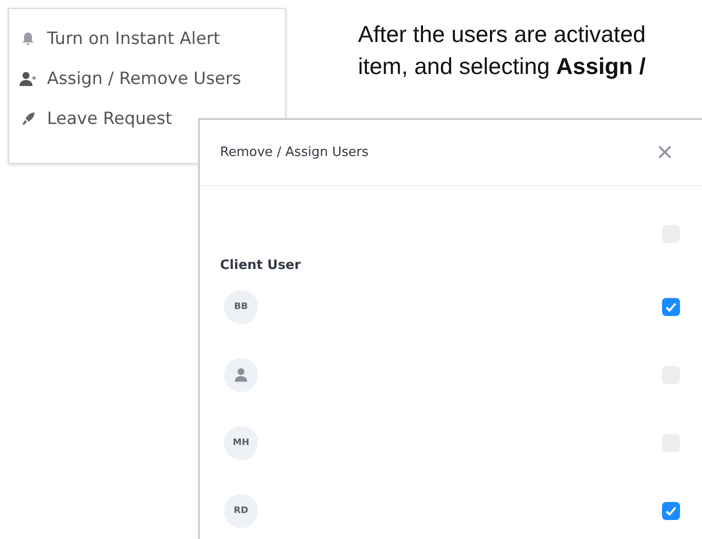 The image size is (702, 539). I want to click on menu-item: Assign / Remove Users, so click(147, 79).